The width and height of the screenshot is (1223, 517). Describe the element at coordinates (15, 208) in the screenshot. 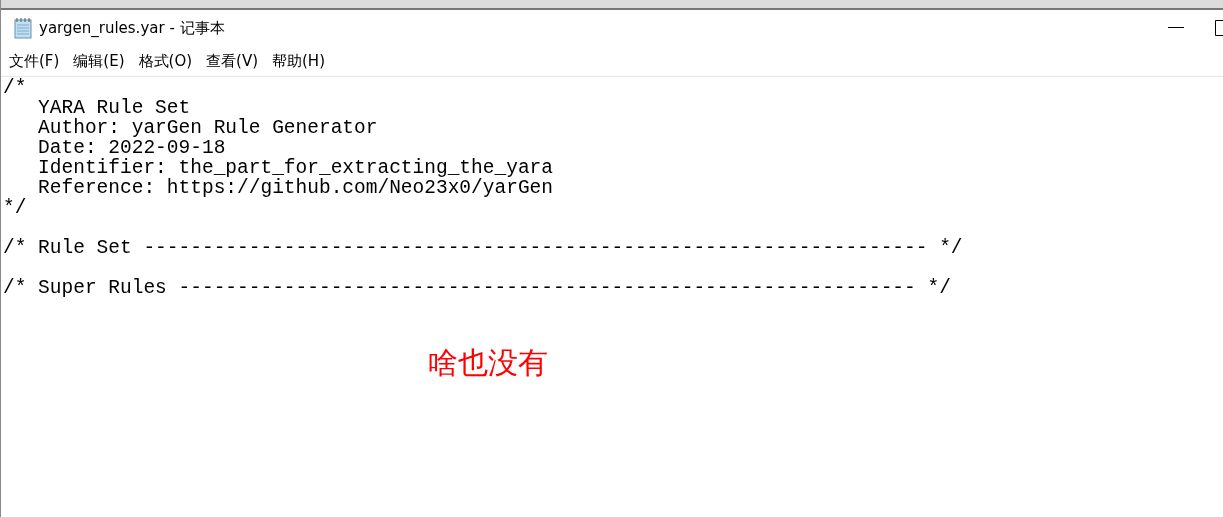

I see `text-line: */` at that location.